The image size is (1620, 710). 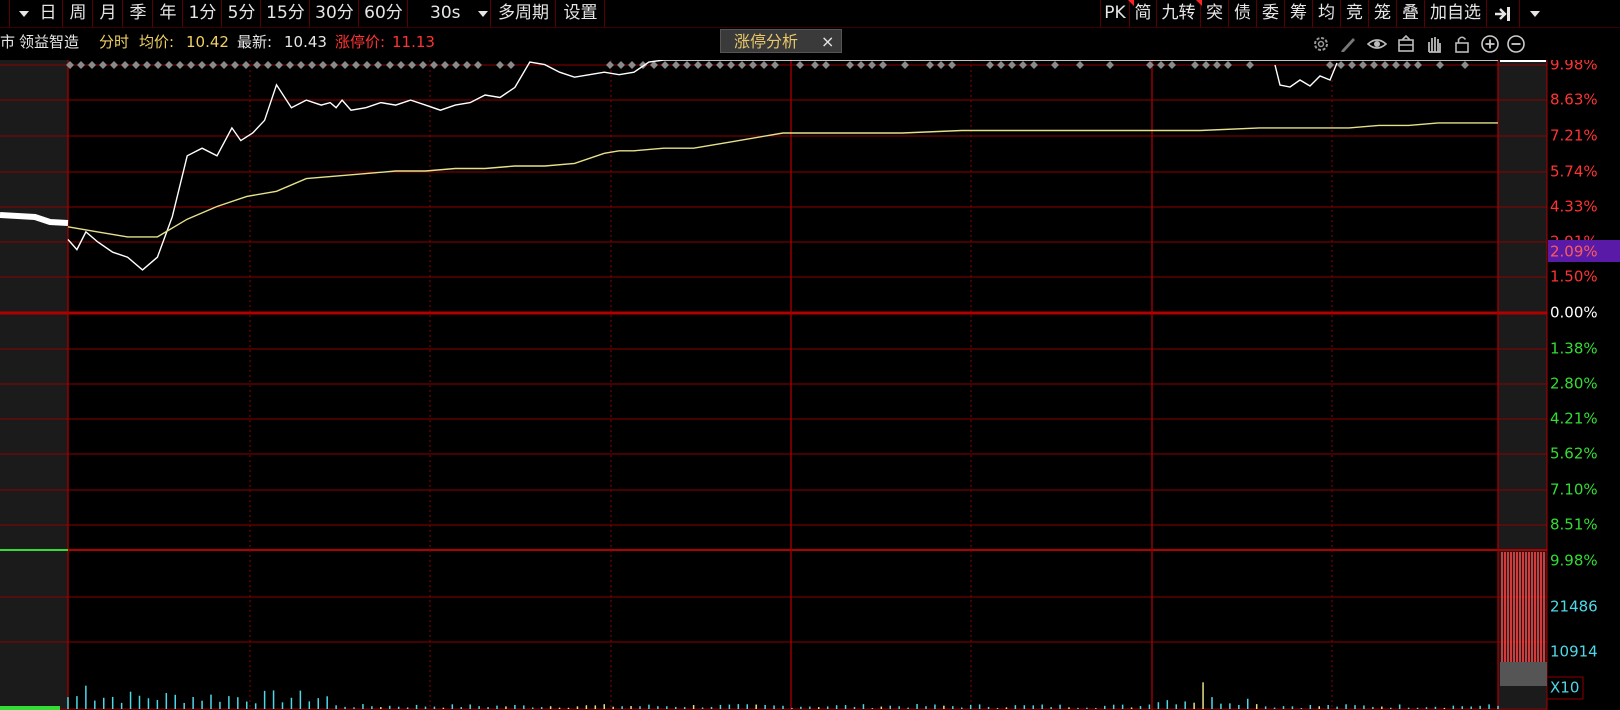 What do you see at coordinates (1574, 607) in the screenshot?
I see `volume-tick-label: 21486` at bounding box center [1574, 607].